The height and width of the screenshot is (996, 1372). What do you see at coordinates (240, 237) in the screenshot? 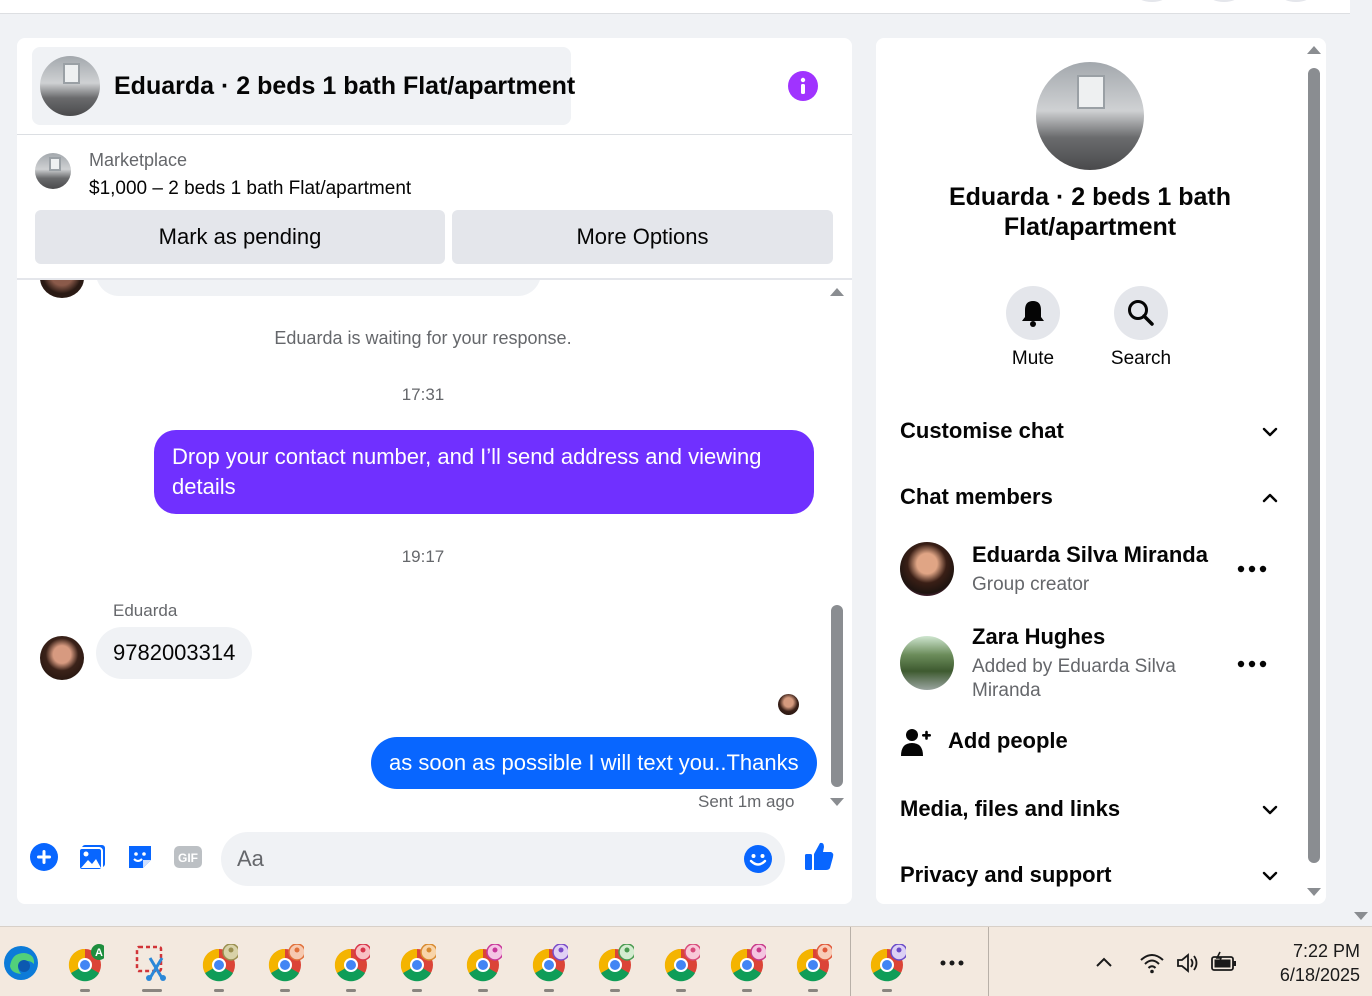
I see `mark-as-pending-button: Mark as pending` at bounding box center [240, 237].